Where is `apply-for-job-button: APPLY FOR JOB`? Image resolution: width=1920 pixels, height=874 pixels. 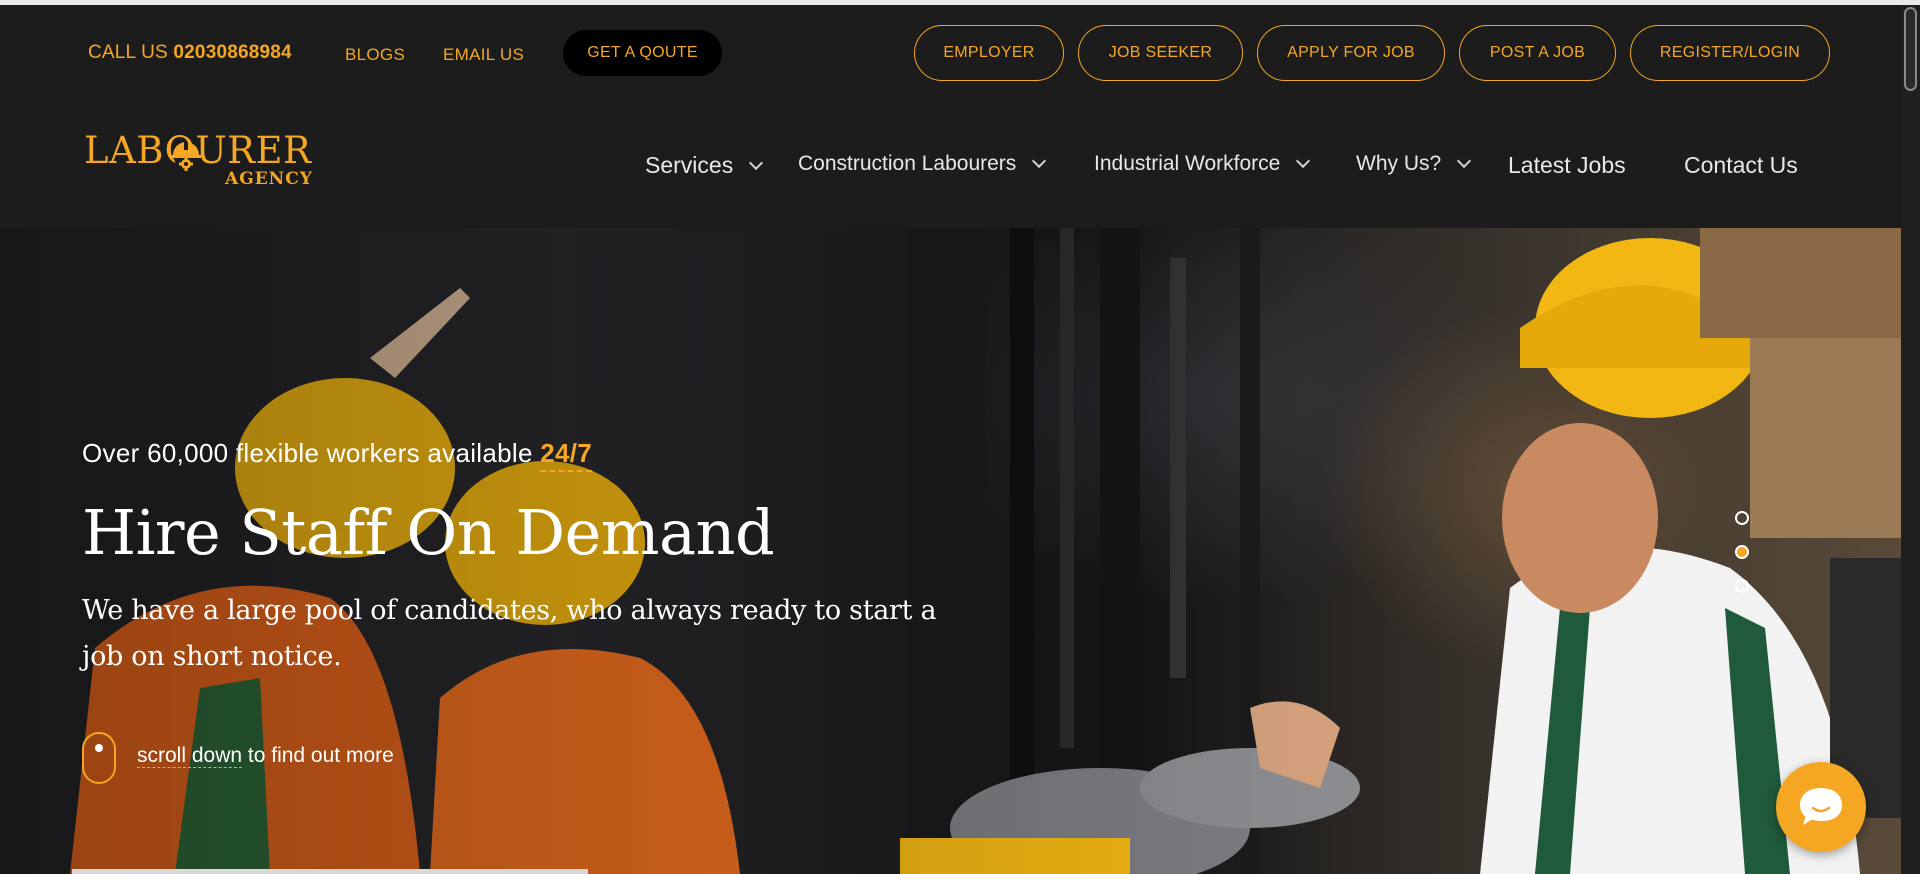
apply-for-job-button: APPLY FOR JOB is located at coordinates (1351, 53).